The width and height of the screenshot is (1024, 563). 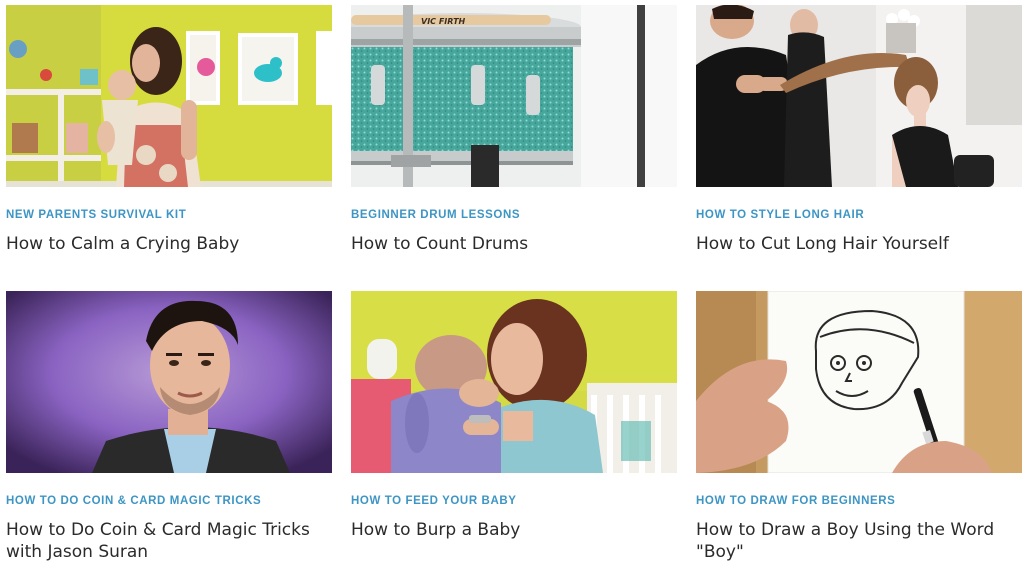 I want to click on video-card: HOW TO FEED YOUR BABY How to Burp a Baby, so click(x=514, y=415).